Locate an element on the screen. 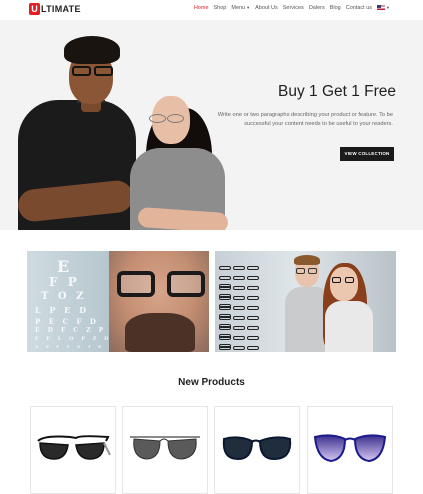 Image resolution: width=423 pixels, height=494 pixels. nav-item-menu-label: Menu is located at coordinates (238, 8).